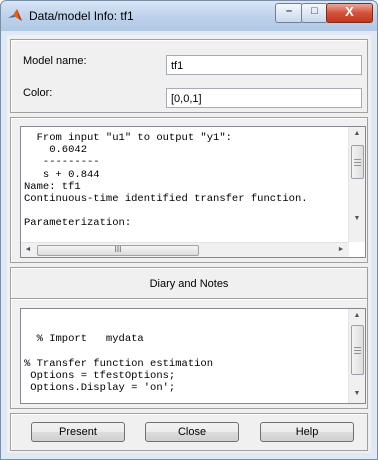  I want to click on window-title: Data/model Info: tf1, so click(81, 16).